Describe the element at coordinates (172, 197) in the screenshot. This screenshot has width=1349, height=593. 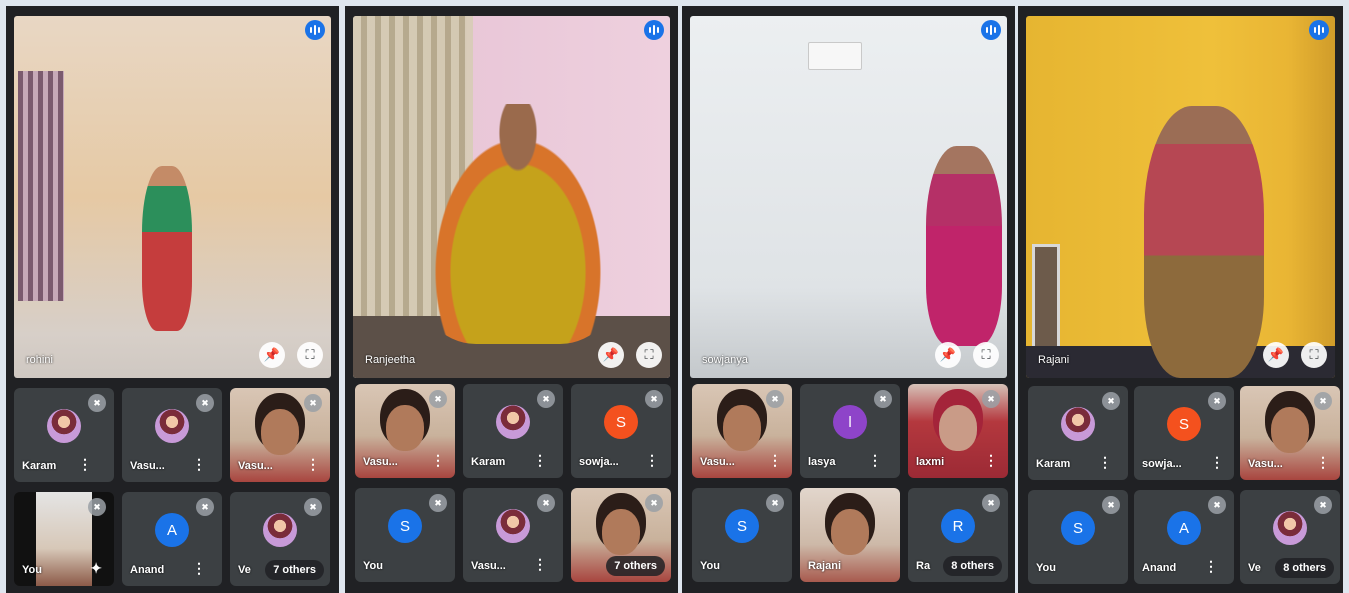
I see `main-video-tile: rohini 📌 ⛶` at that location.